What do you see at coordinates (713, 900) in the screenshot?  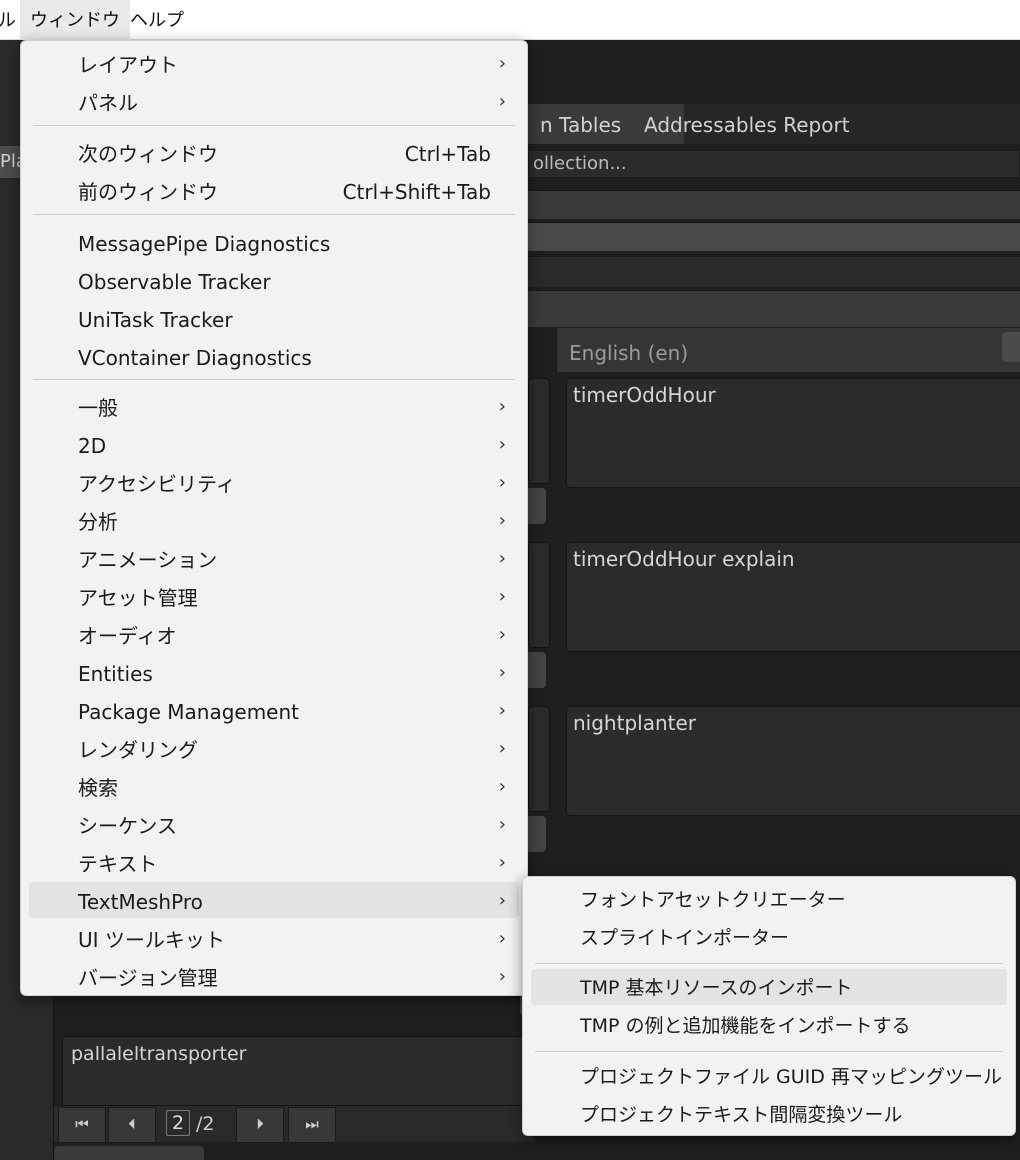 I see `submenu-item-label: フォントアセットクリエーター` at bounding box center [713, 900].